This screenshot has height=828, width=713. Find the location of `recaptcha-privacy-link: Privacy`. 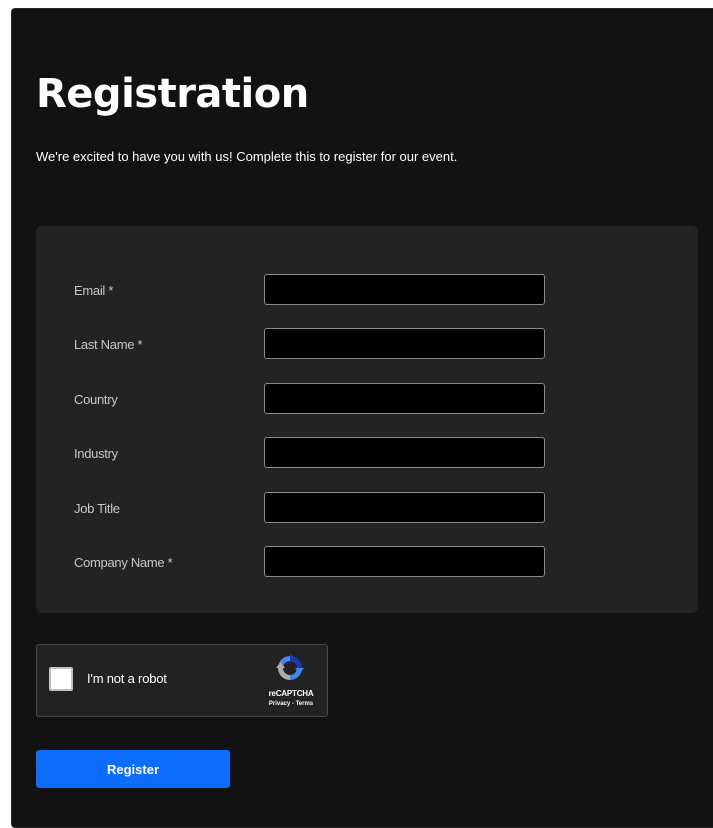

recaptcha-privacy-link: Privacy is located at coordinates (279, 704).